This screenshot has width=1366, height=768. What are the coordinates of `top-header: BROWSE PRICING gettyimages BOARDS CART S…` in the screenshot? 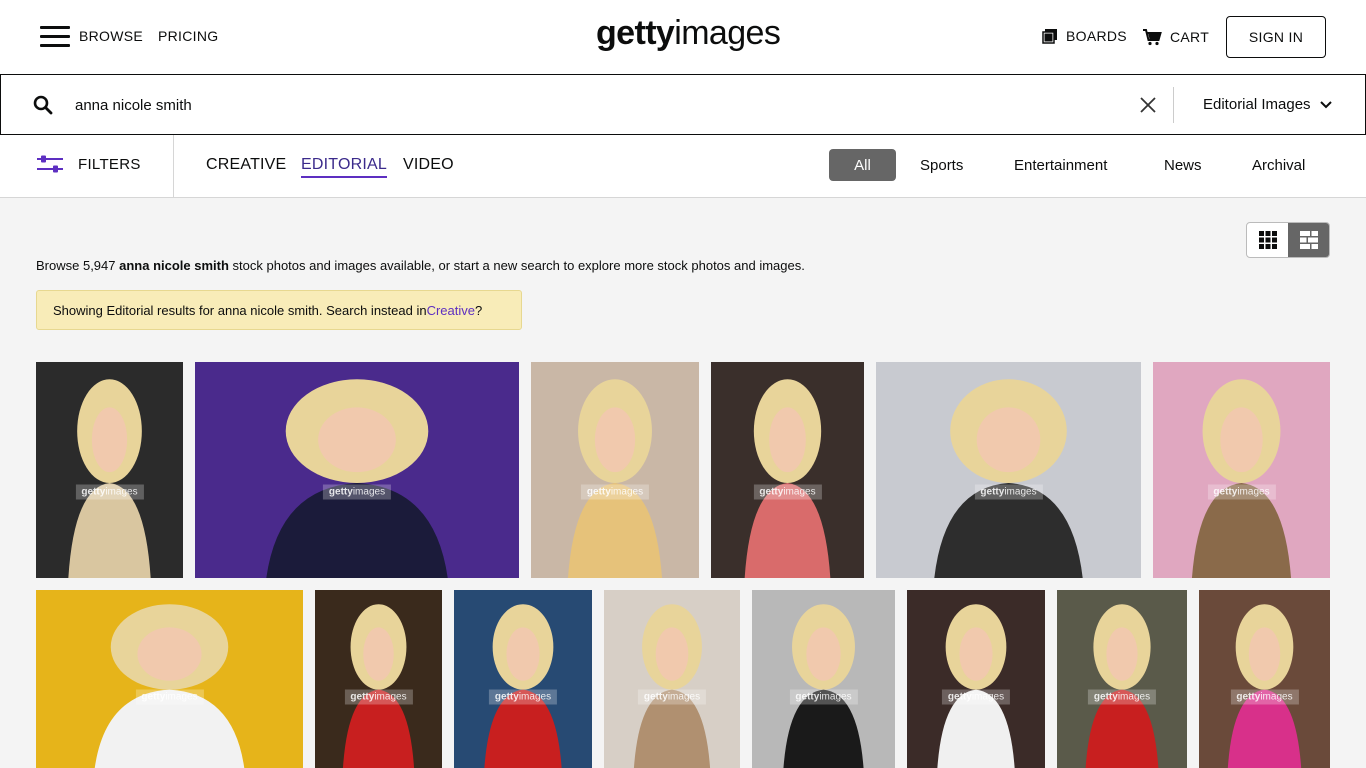 It's located at (683, 37).